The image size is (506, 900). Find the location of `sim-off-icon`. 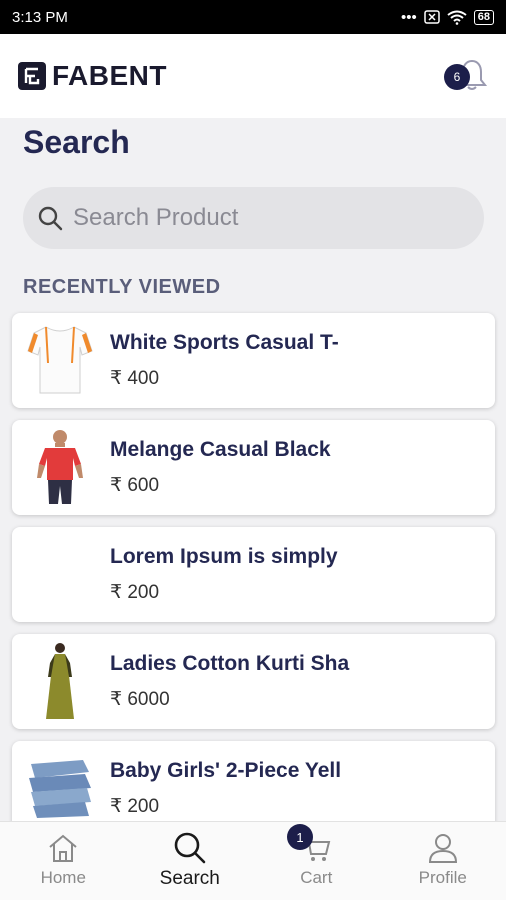

sim-off-icon is located at coordinates (432, 17).